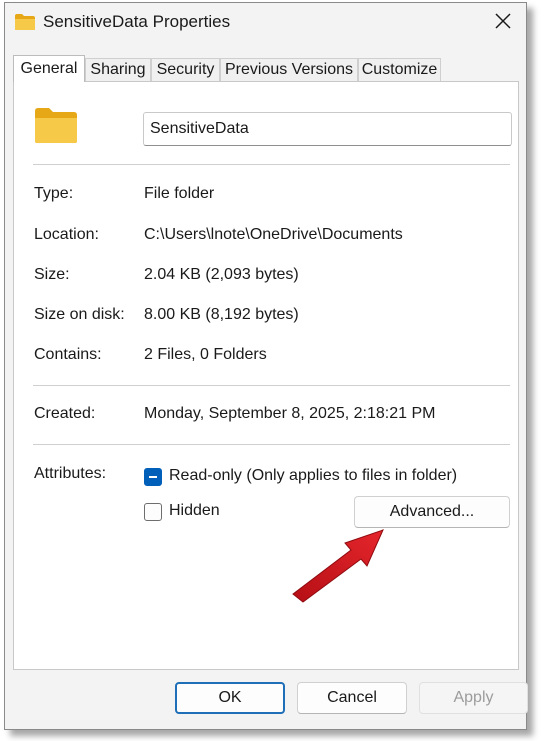 This screenshot has width=552, height=741. Describe the element at coordinates (54, 193) in the screenshot. I see `type-label: Type:` at that location.